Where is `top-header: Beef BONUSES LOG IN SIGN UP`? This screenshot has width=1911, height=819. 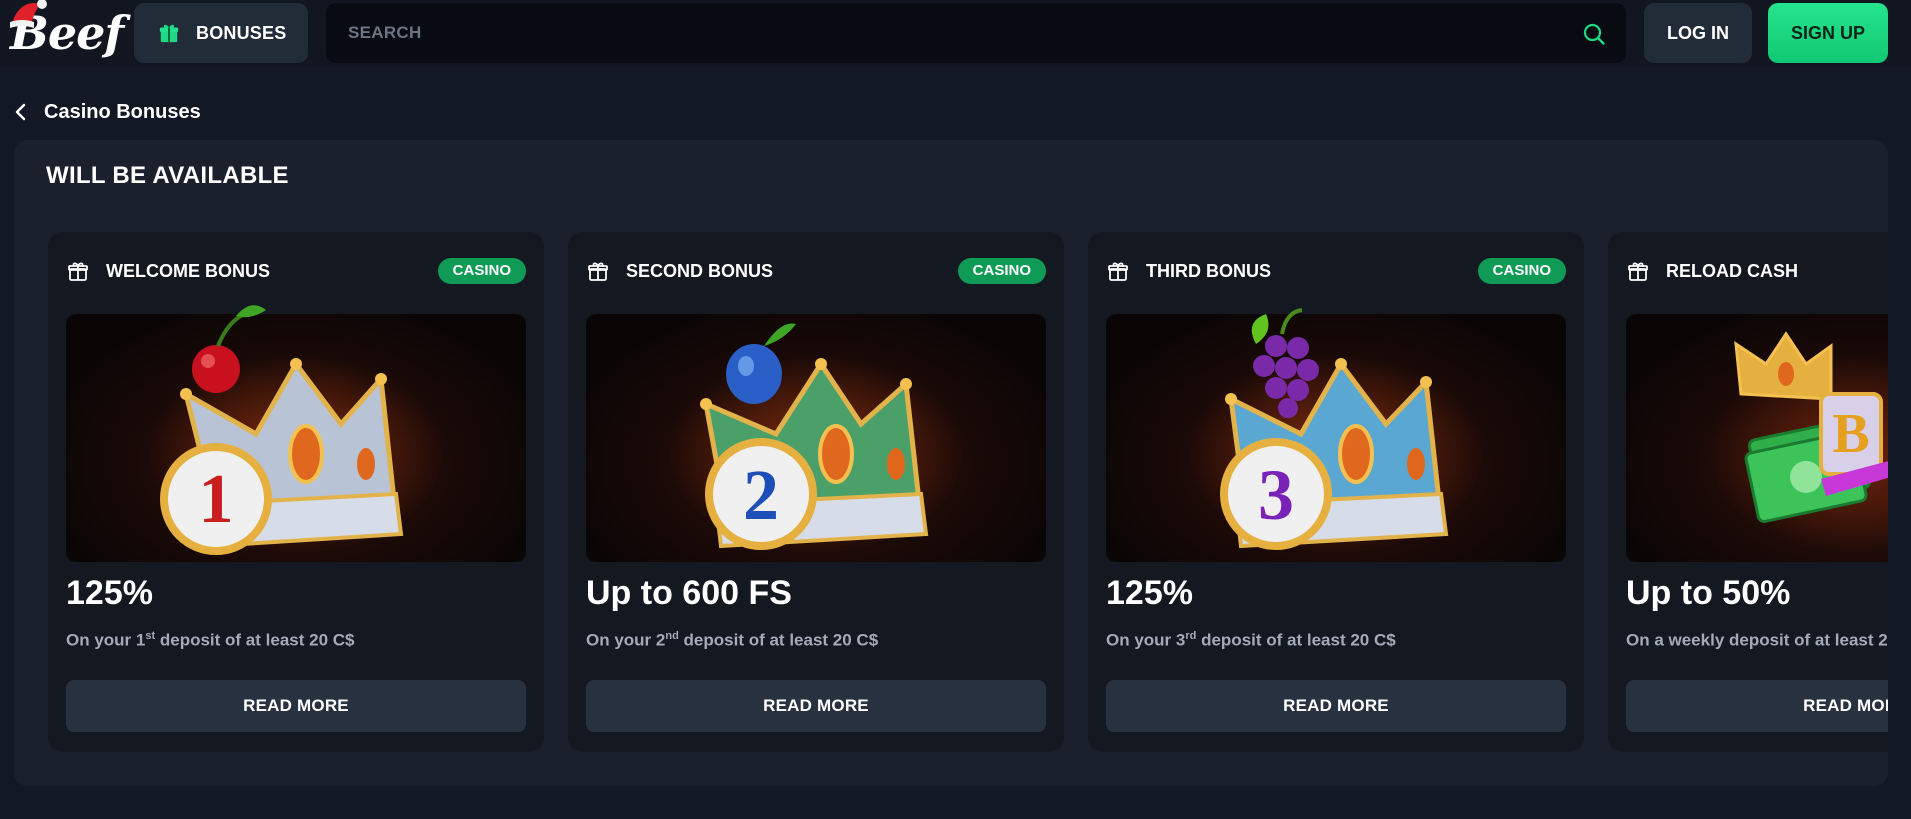
top-header: Beef BONUSES LOG IN SIGN UP is located at coordinates (955, 33).